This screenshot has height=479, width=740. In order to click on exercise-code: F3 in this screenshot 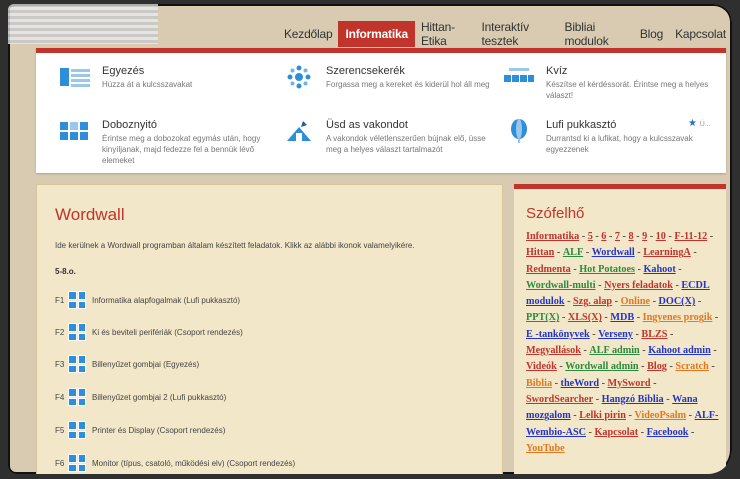, I will do `click(60, 364)`.